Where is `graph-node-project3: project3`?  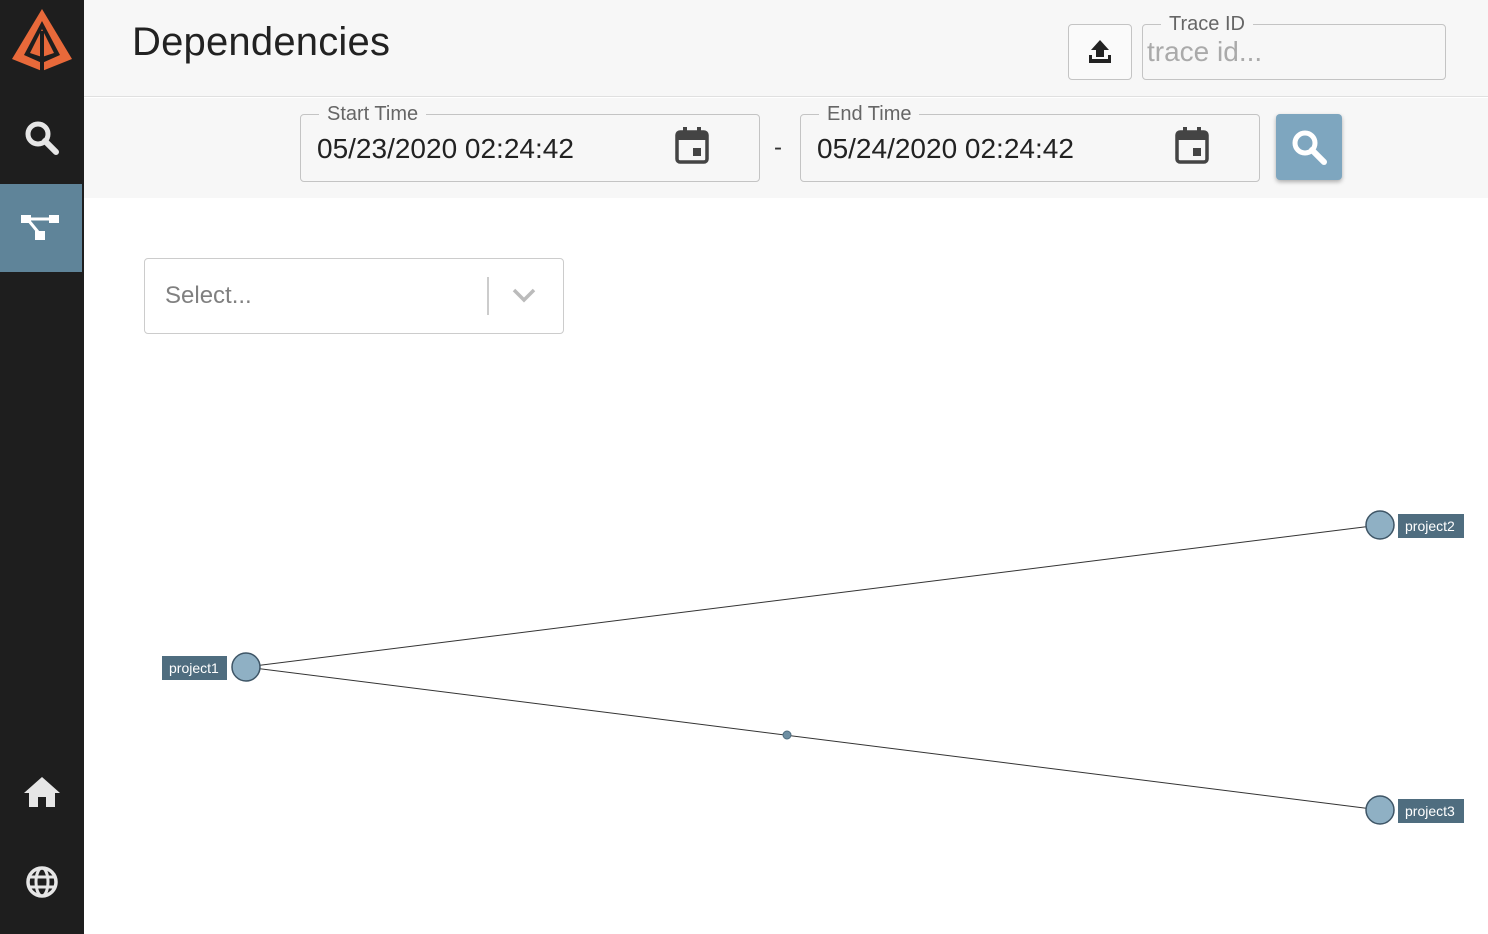
graph-node-project3: project3 is located at coordinates (1414, 810).